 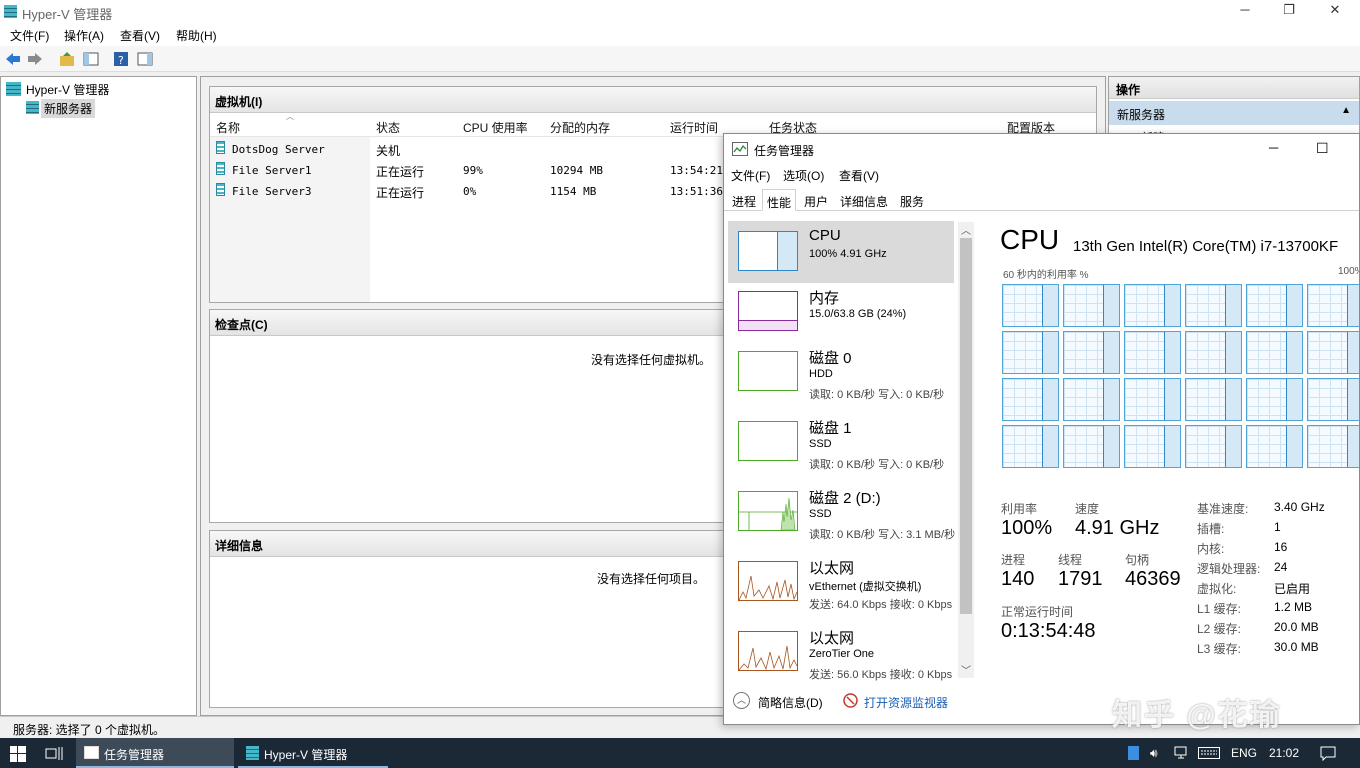 I want to click on perf-item-adapter: vEthernet (虚拟交换机), so click(x=865, y=587).